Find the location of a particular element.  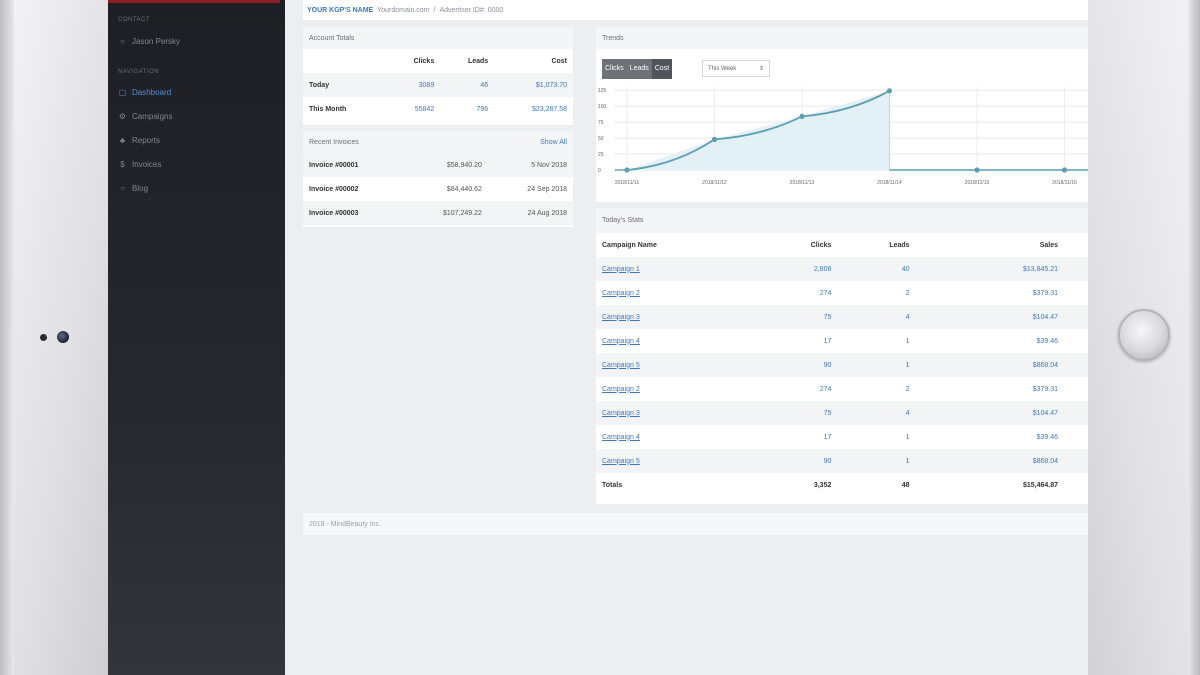

clicks-value: 2,806 is located at coordinates (823, 269).